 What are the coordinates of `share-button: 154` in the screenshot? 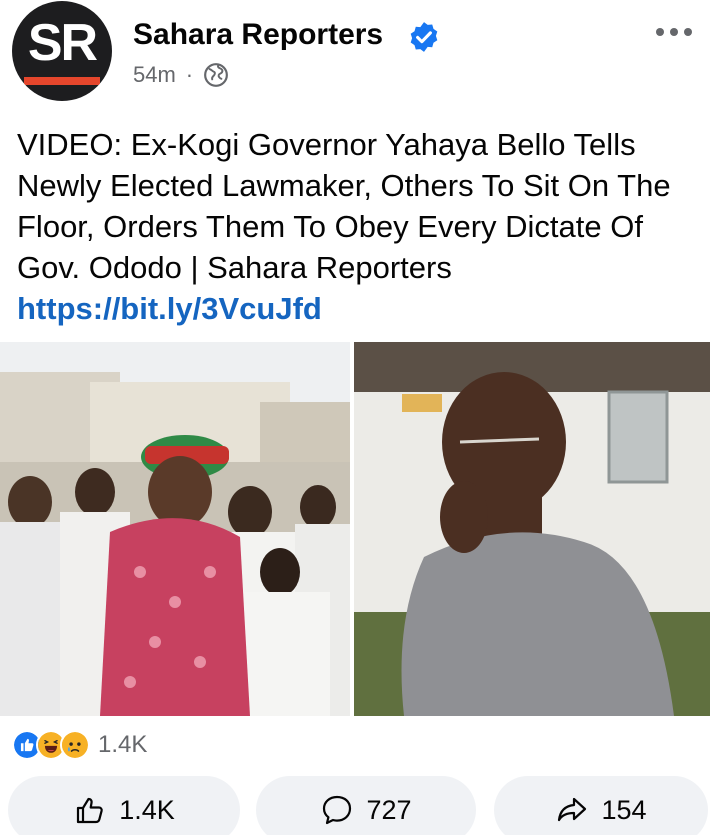 It's located at (601, 805).